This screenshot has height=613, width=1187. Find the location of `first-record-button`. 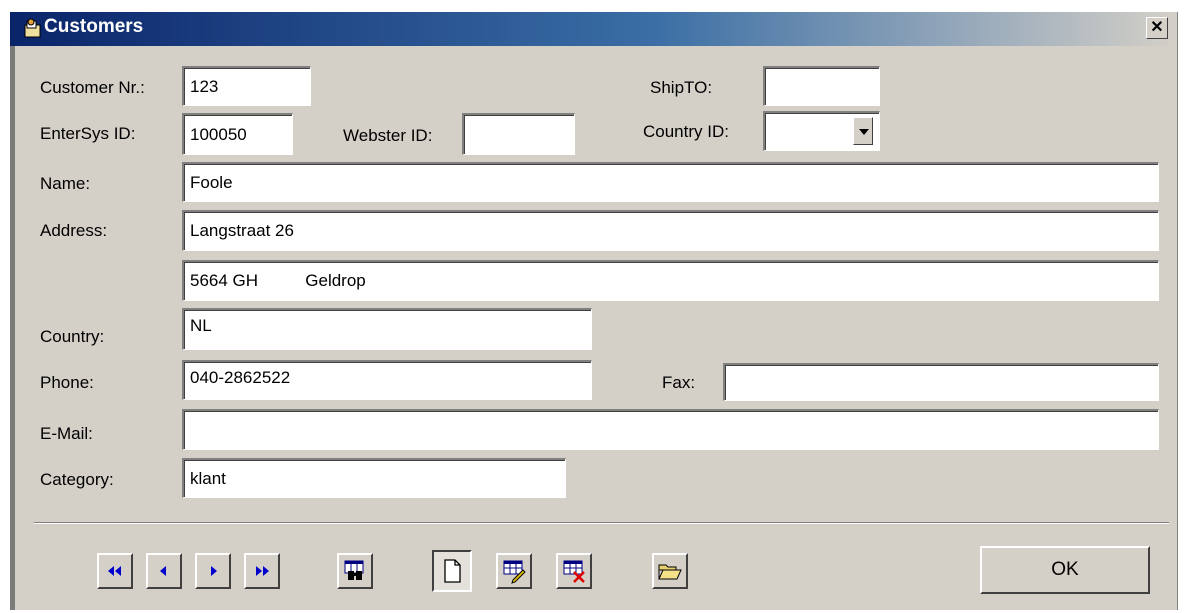

first-record-button is located at coordinates (115, 571).